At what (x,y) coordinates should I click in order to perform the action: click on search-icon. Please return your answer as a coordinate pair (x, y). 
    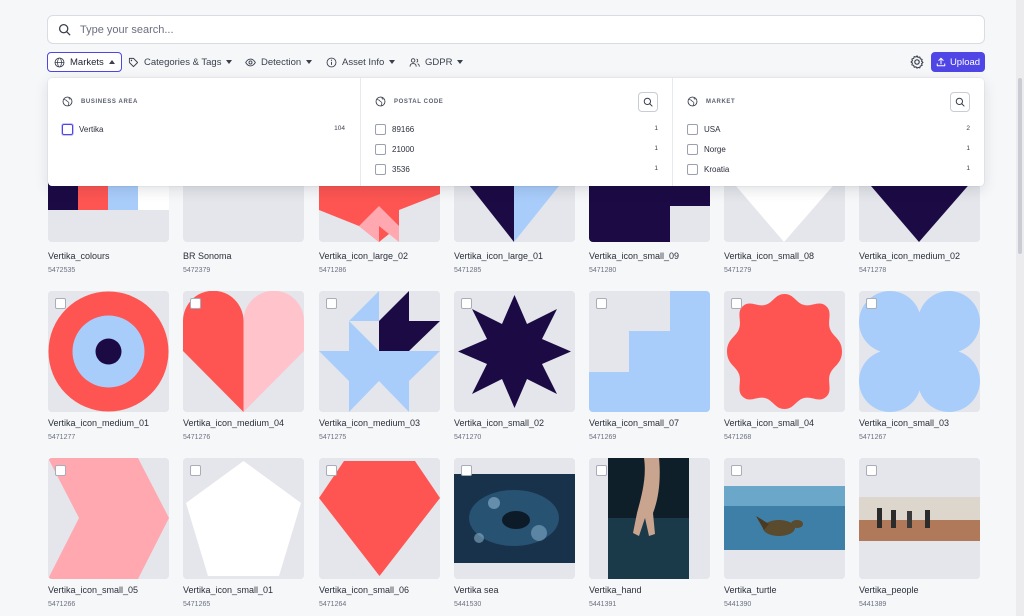
    Looking at the image, I should click on (64, 29).